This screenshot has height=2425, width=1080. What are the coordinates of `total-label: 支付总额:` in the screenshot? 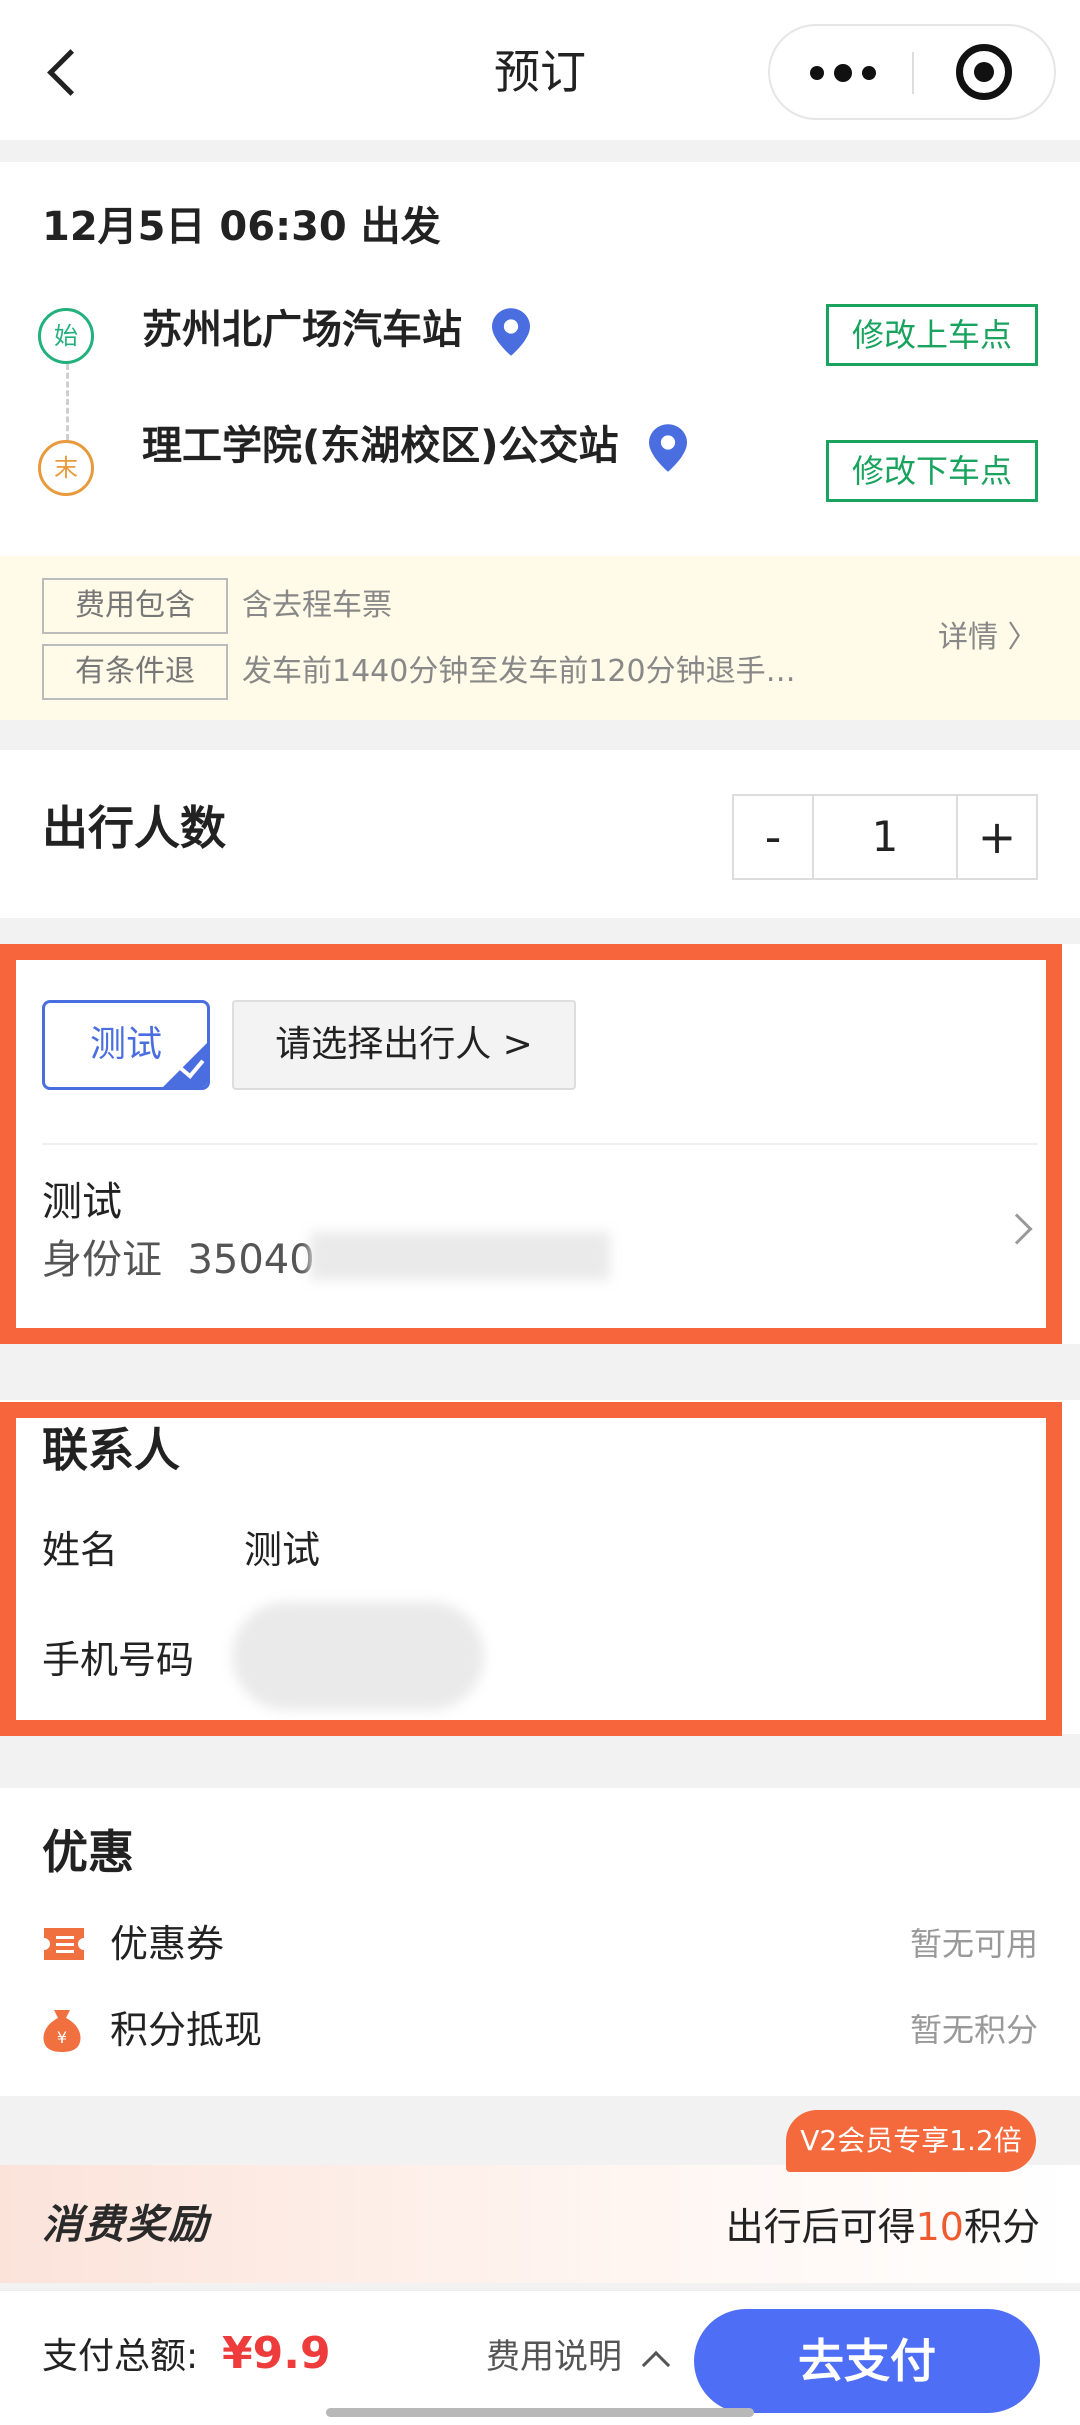 It's located at (120, 2356).